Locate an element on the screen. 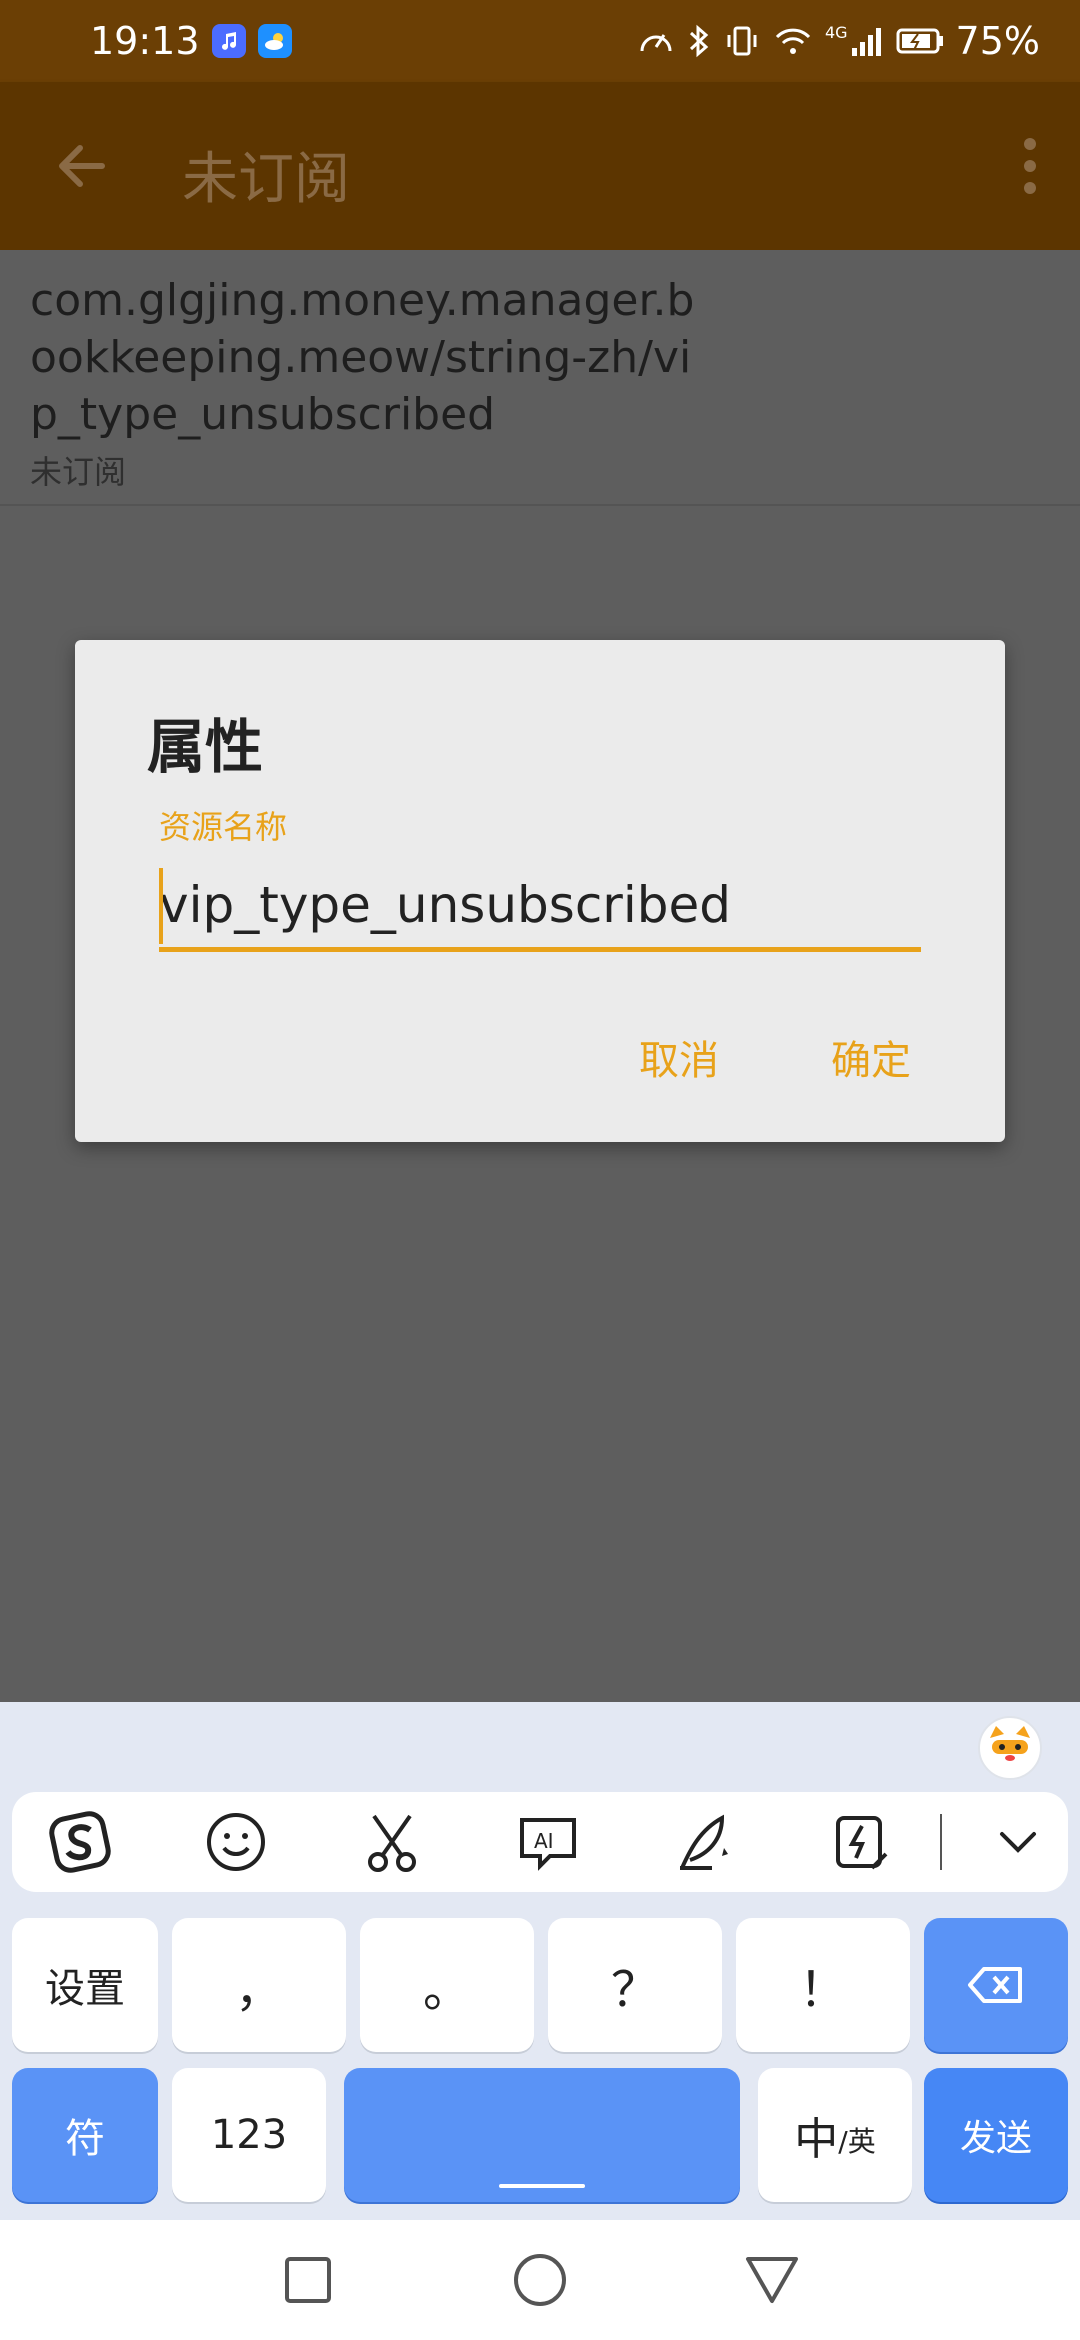 The image size is (1080, 2340). signal-icon is located at coordinates (866, 42).